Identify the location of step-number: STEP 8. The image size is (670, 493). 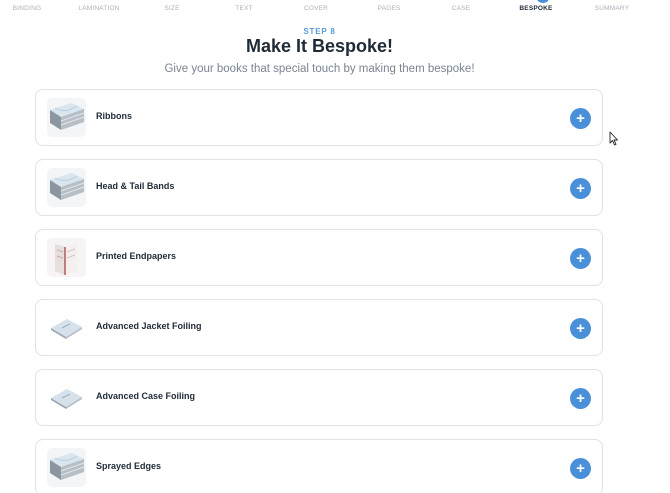
(319, 31).